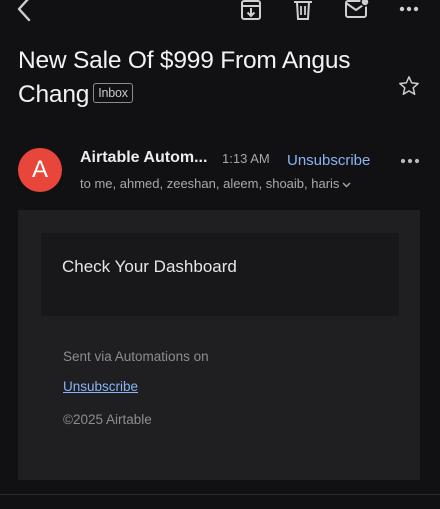  What do you see at coordinates (107, 419) in the screenshot?
I see `copyright-text: ©2025 Airtable` at bounding box center [107, 419].